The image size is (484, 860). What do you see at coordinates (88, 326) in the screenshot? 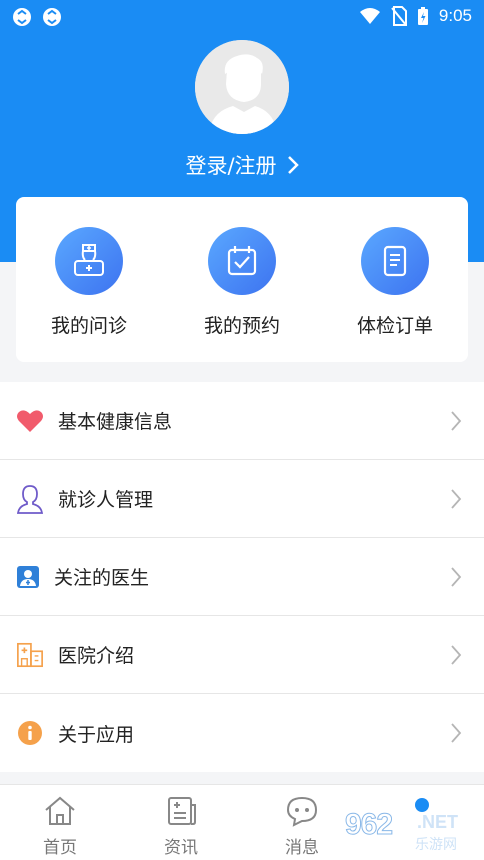
I see `card-label: 我的问诊` at bounding box center [88, 326].